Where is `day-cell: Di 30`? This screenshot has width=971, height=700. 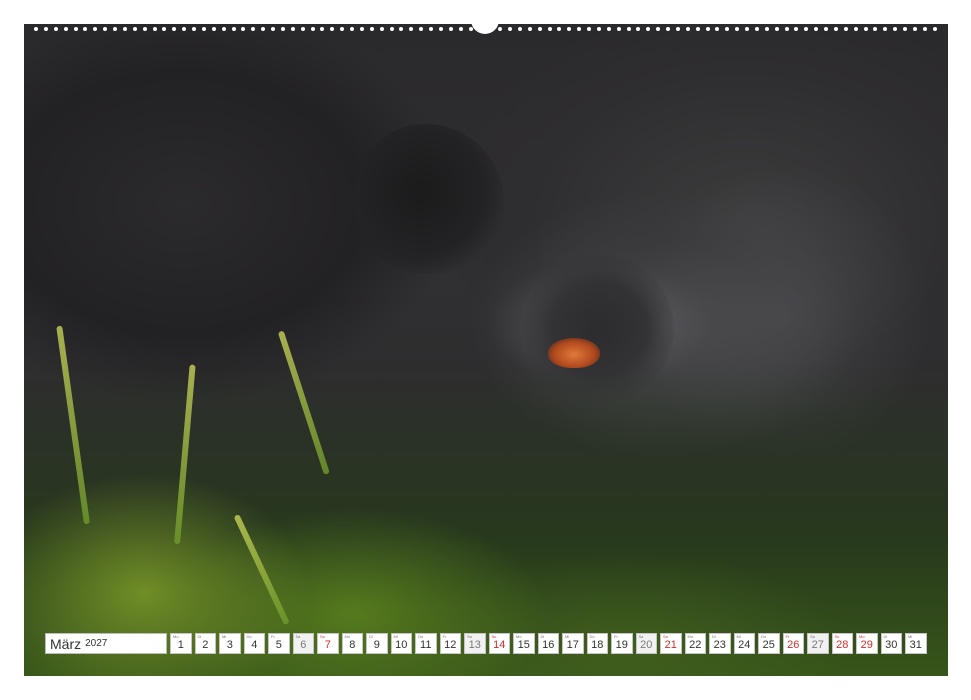 day-cell: Di 30 is located at coordinates (891, 643).